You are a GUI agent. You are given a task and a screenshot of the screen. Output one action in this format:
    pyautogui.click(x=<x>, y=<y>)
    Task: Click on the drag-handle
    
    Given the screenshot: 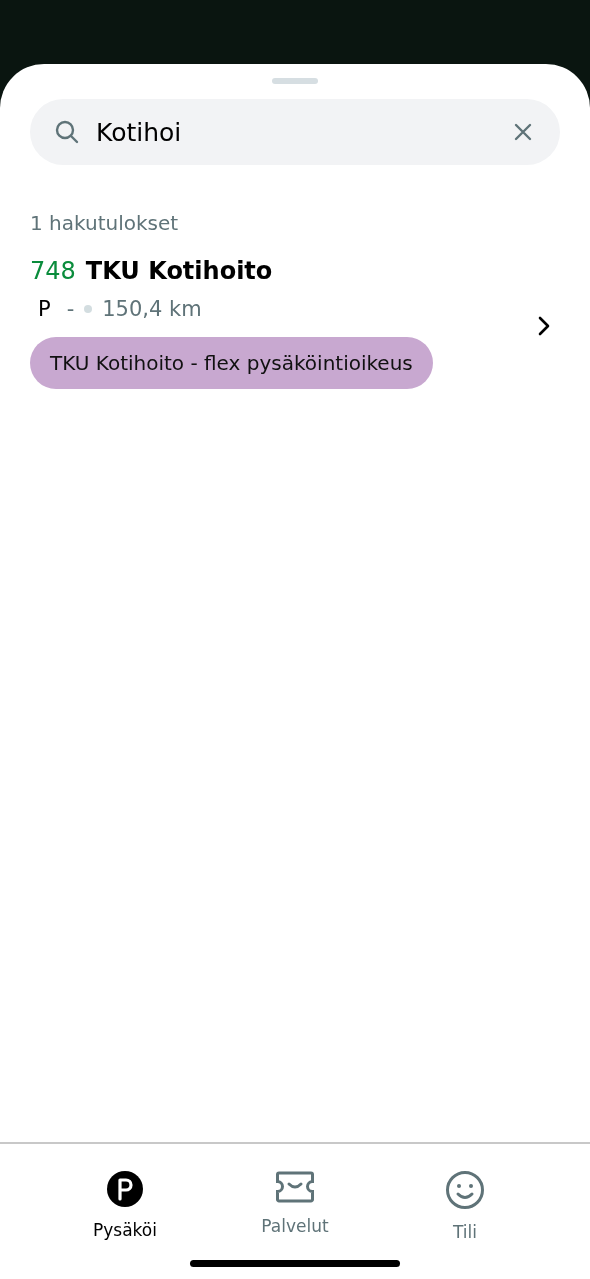 What is the action you would take?
    pyautogui.click(x=295, y=81)
    